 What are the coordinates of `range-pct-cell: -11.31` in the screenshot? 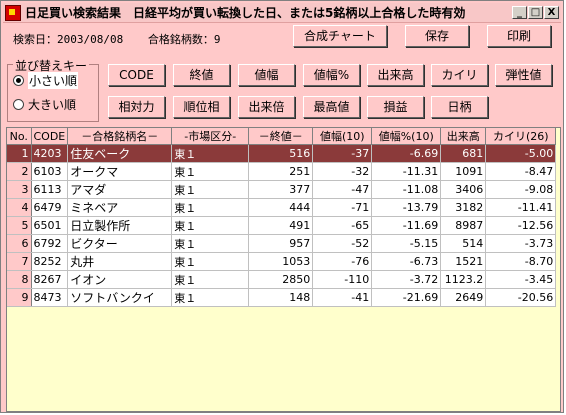 It's located at (406, 171).